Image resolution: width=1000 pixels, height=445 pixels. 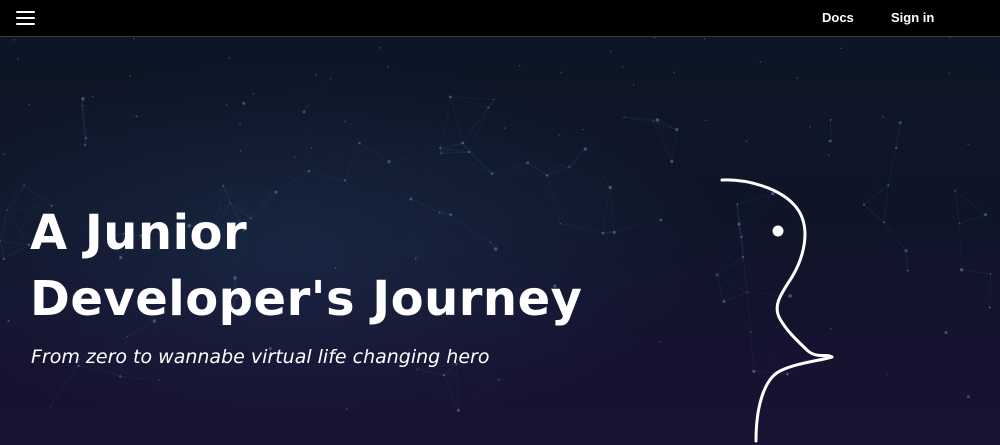 What do you see at coordinates (912, 18) in the screenshot?
I see `sign-in-link: Sign in` at bounding box center [912, 18].